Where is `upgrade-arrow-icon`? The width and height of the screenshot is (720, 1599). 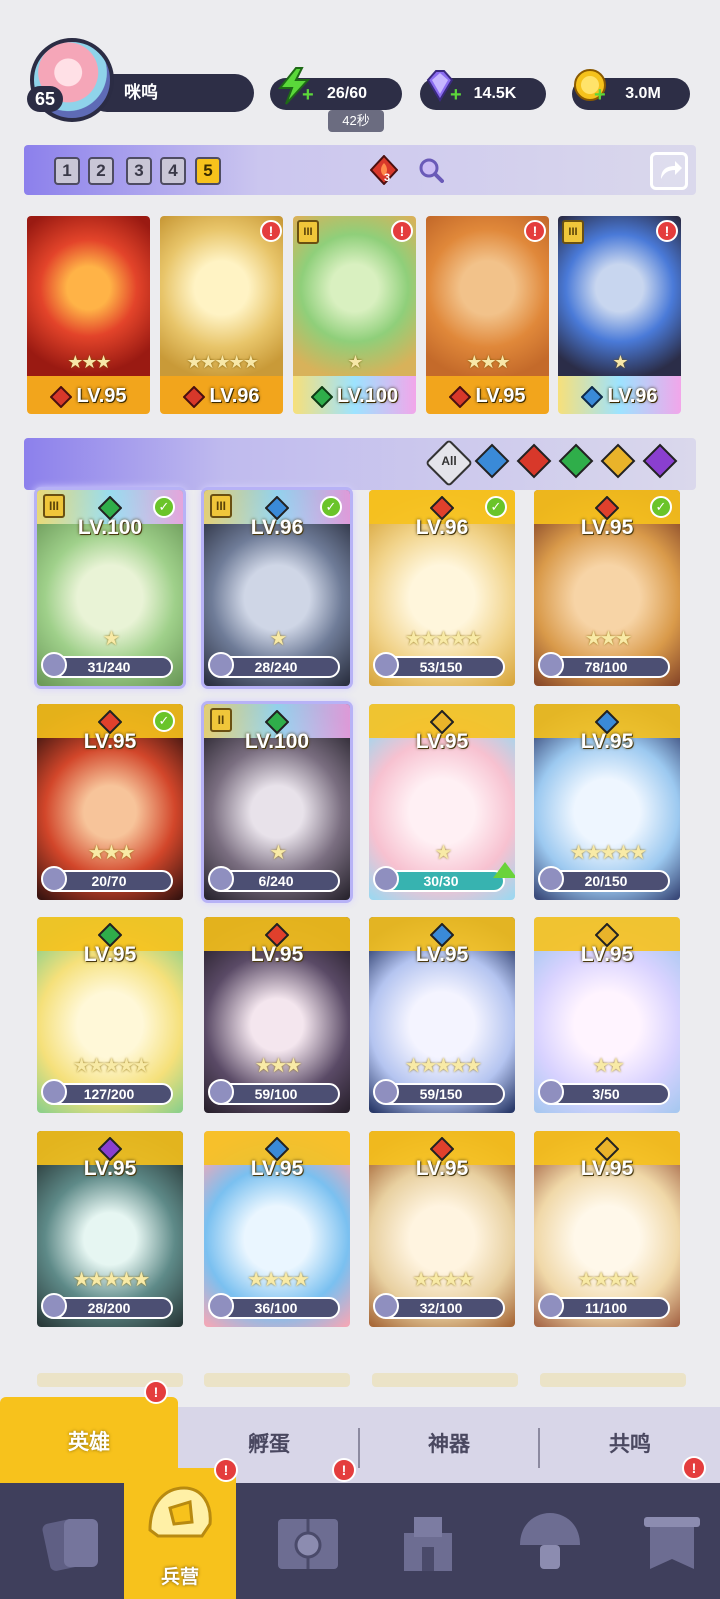
upgrade-arrow-icon is located at coordinates (504, 870).